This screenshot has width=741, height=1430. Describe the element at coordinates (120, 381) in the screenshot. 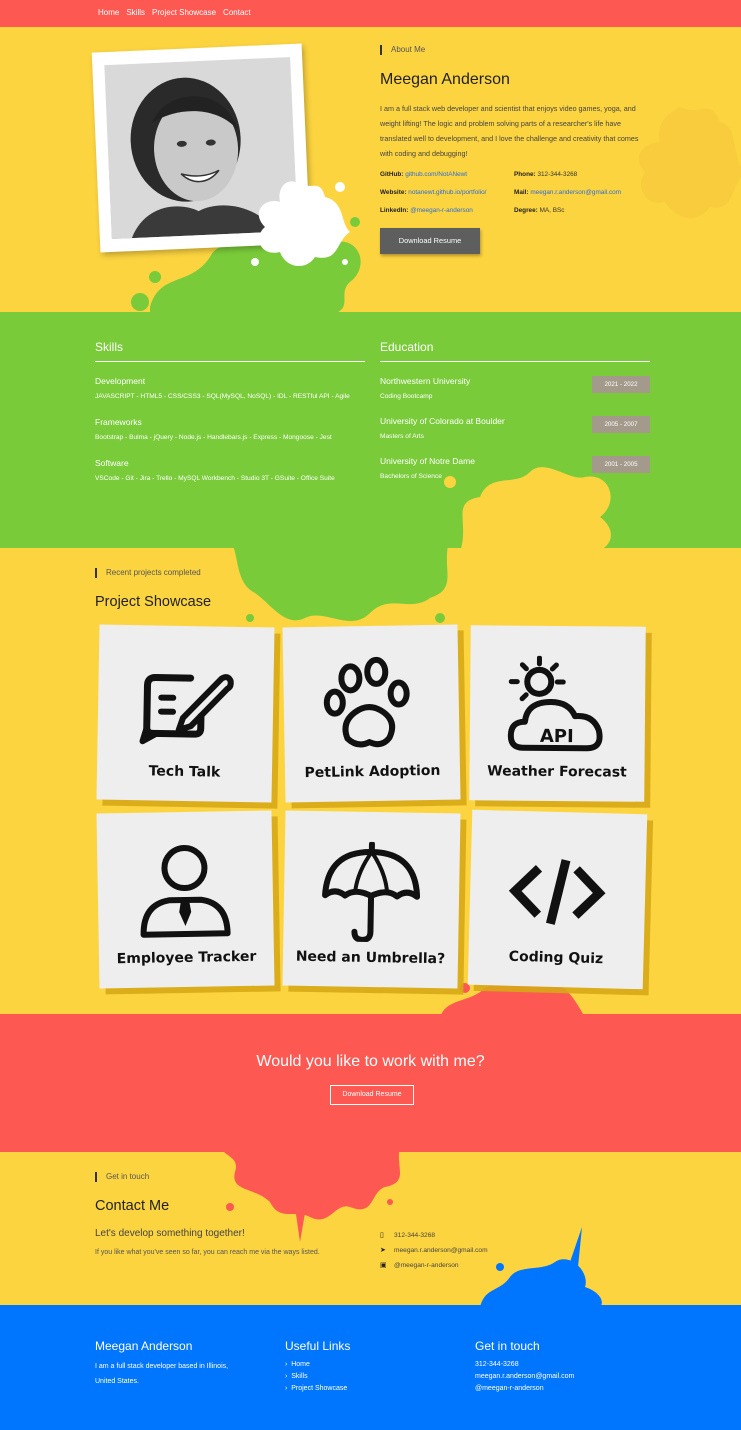

I see `skill-group-title: Development` at that location.